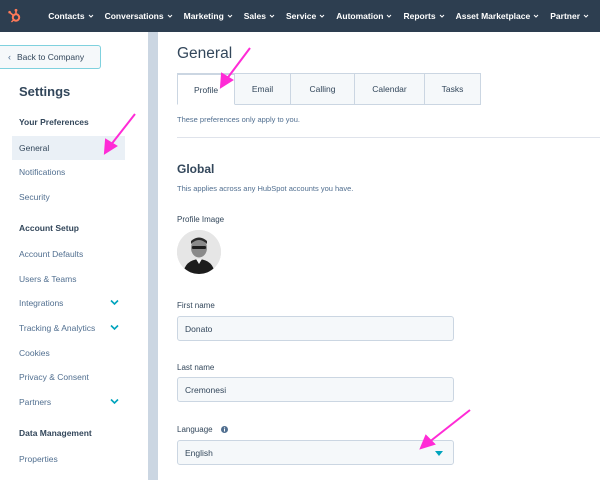 The width and height of the screenshot is (600, 480). I want to click on profile-avatar, so click(199, 252).